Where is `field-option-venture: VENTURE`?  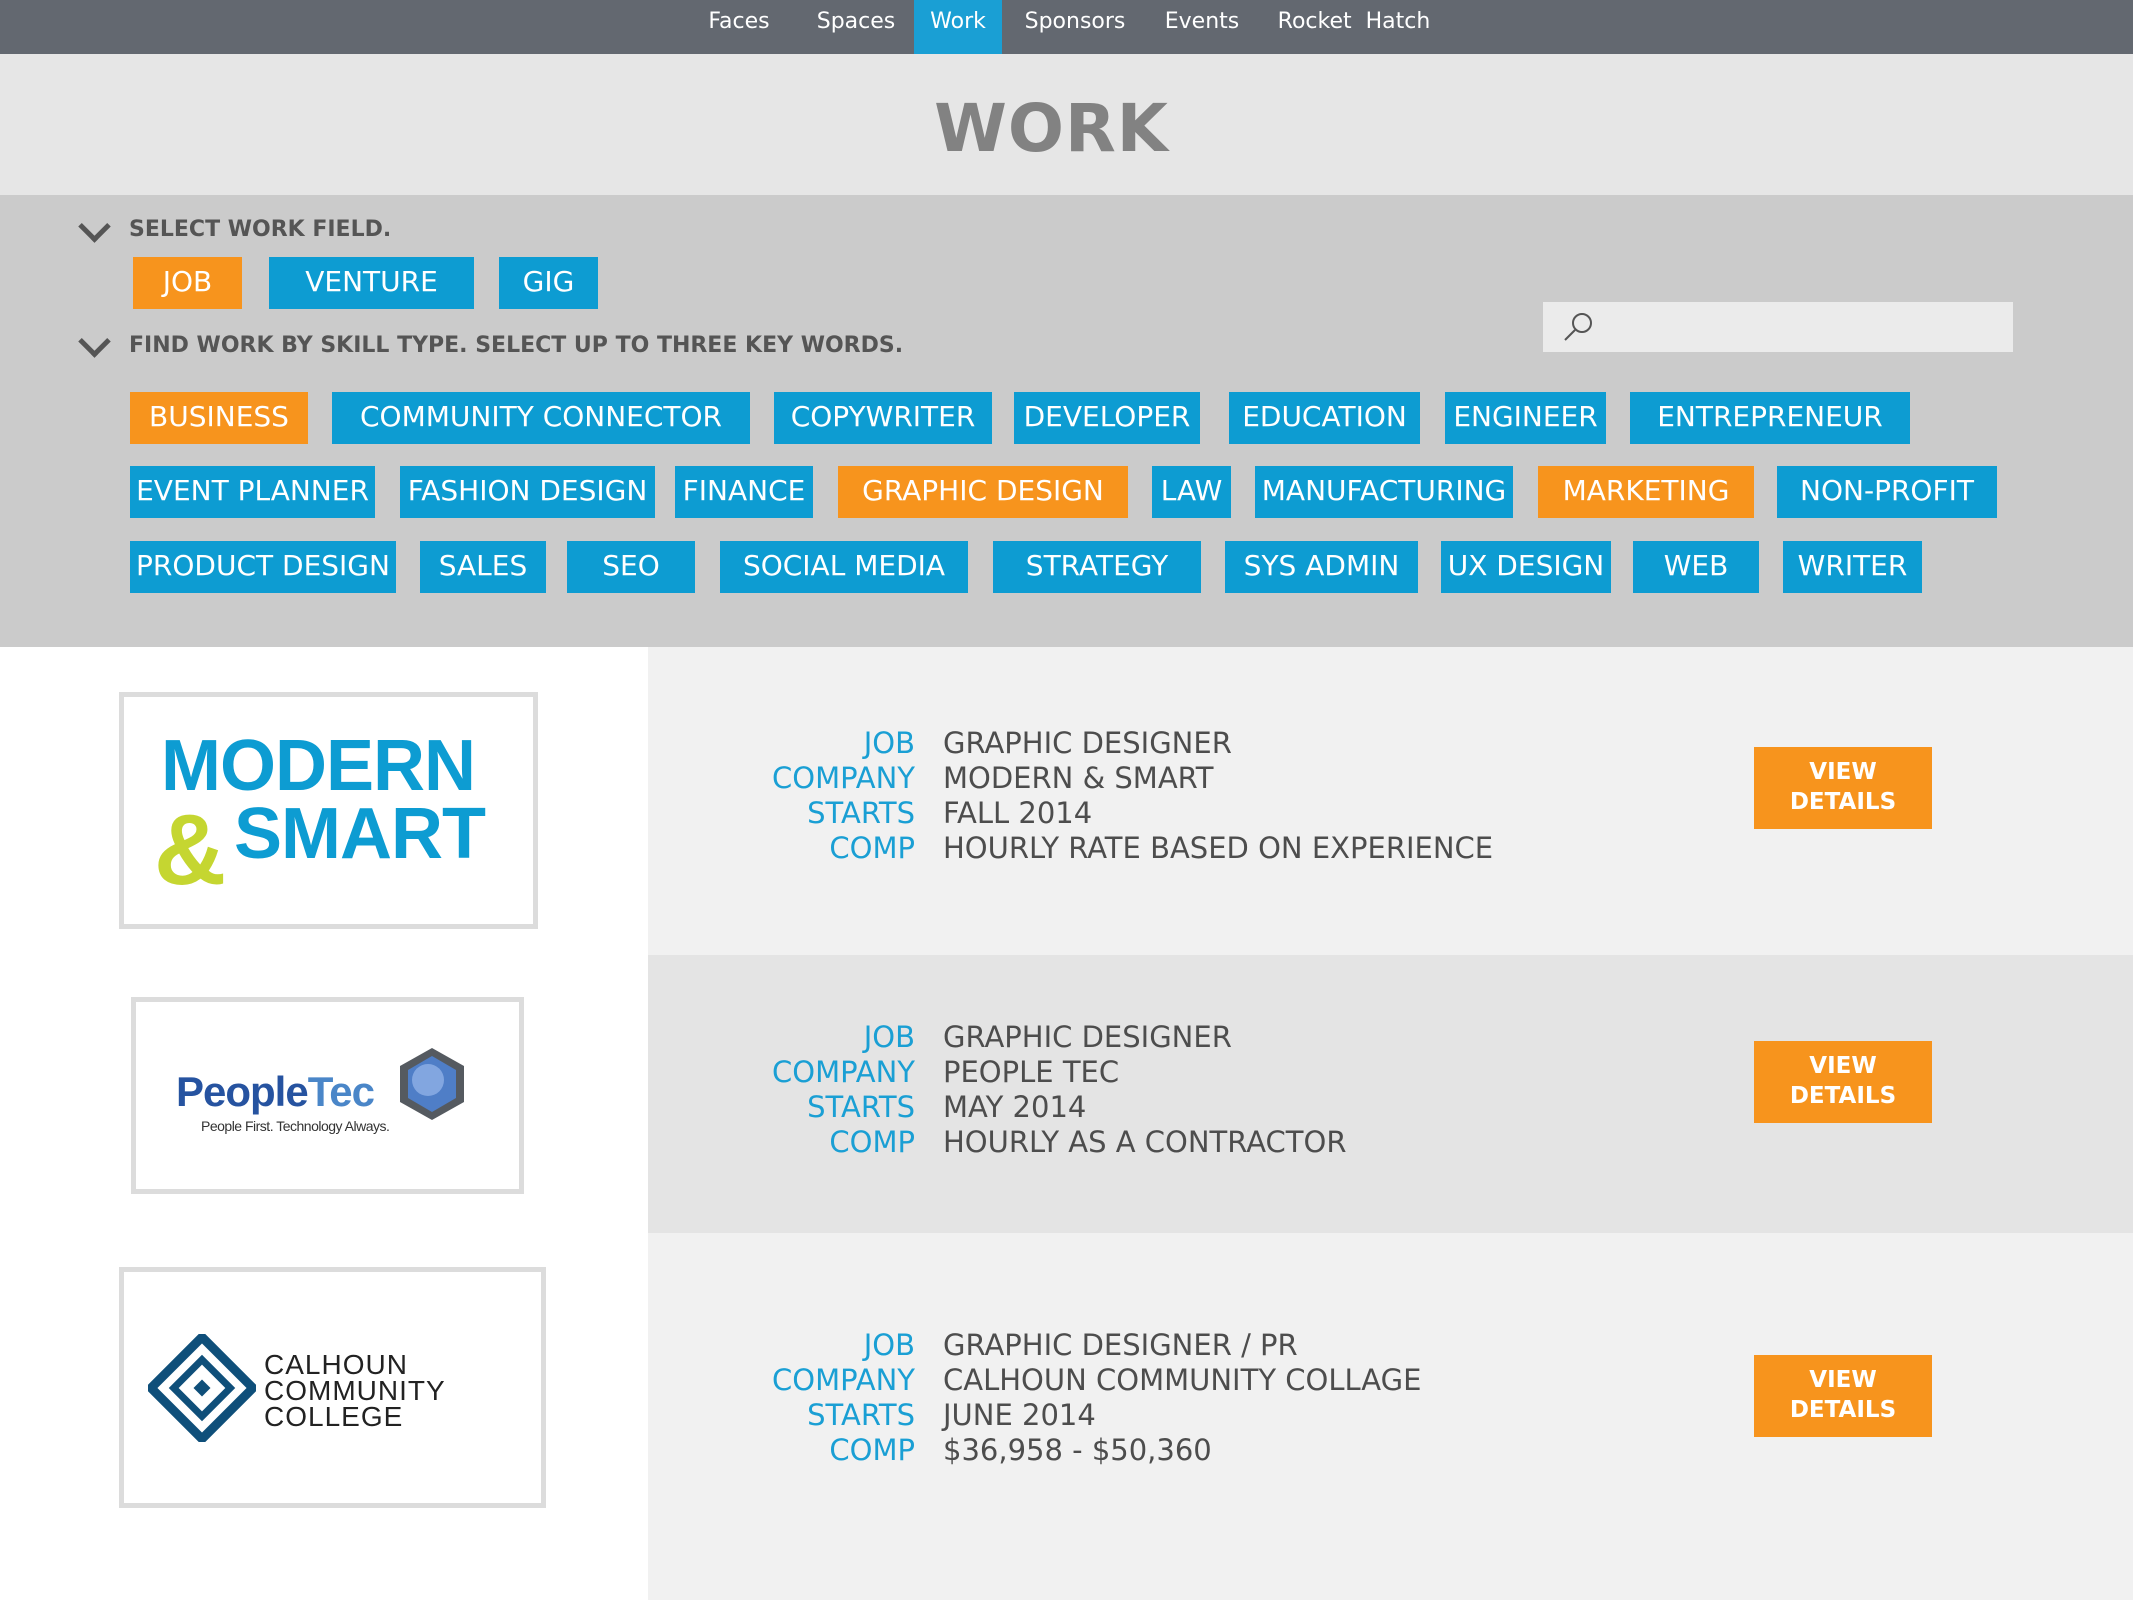 field-option-venture: VENTURE is located at coordinates (371, 283).